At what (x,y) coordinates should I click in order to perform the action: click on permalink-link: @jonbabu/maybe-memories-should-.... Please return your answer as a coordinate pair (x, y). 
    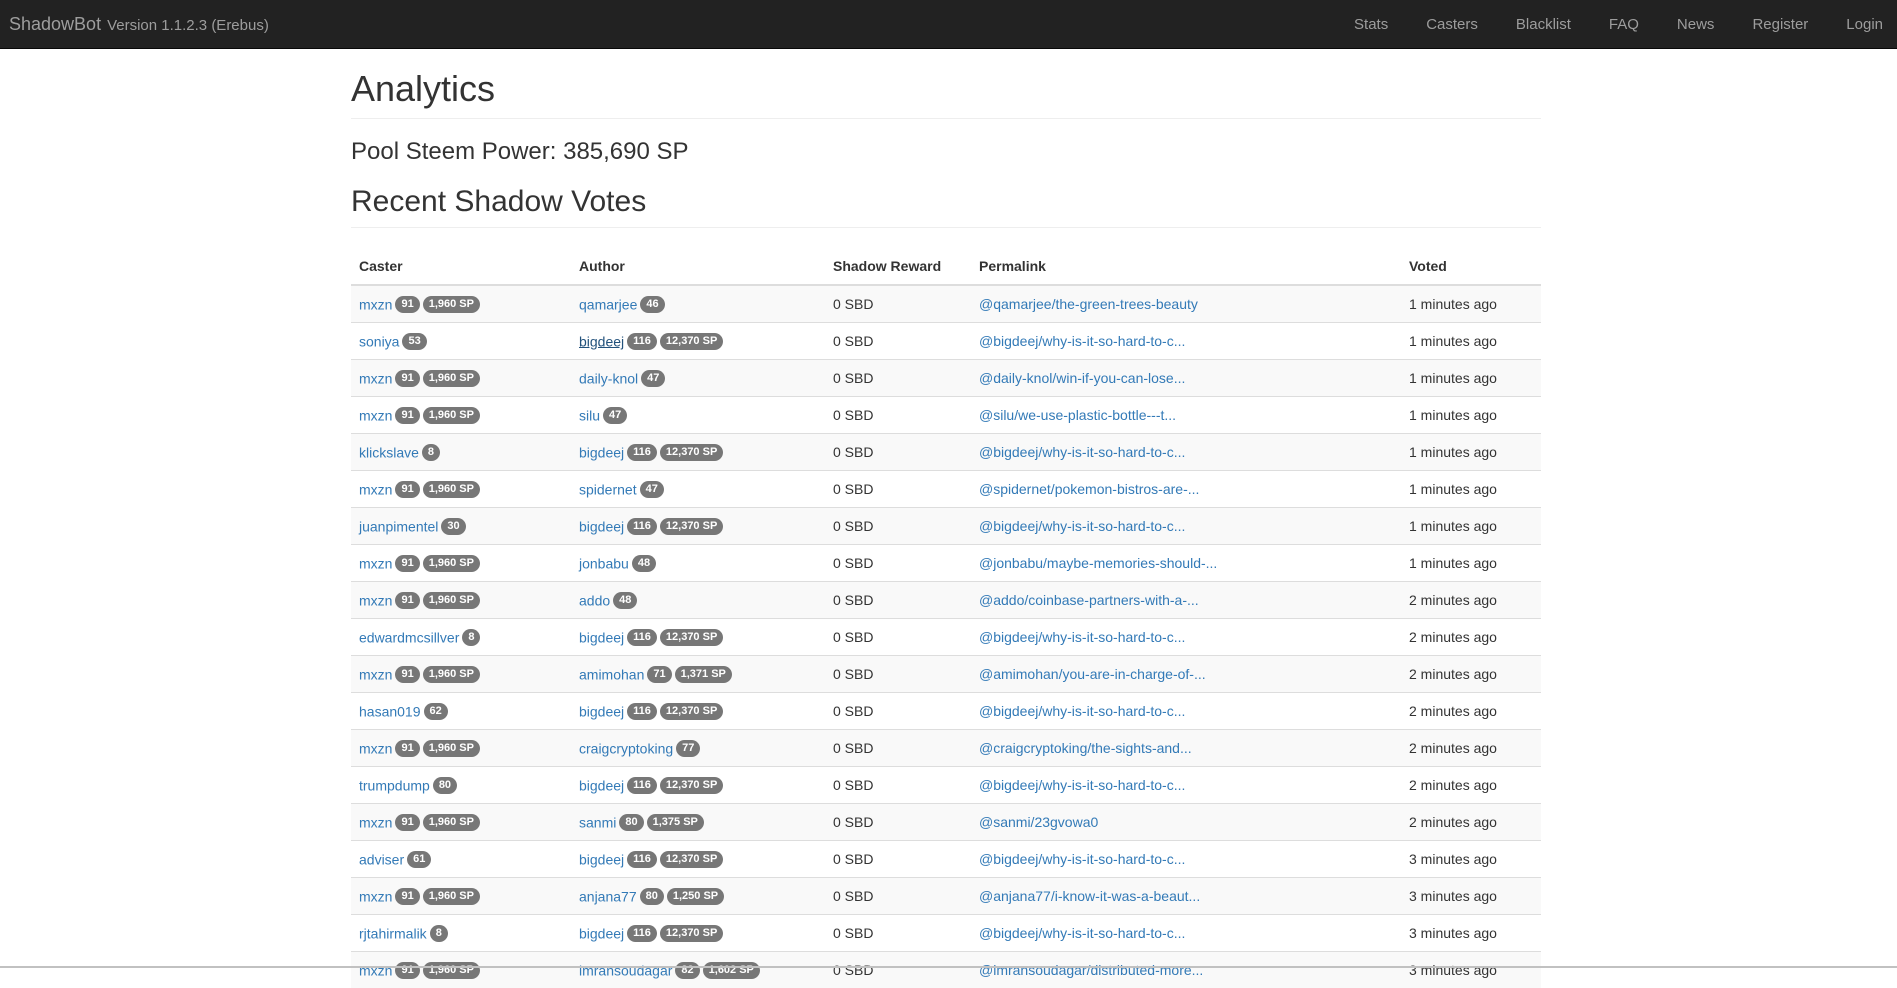
    Looking at the image, I should click on (1098, 563).